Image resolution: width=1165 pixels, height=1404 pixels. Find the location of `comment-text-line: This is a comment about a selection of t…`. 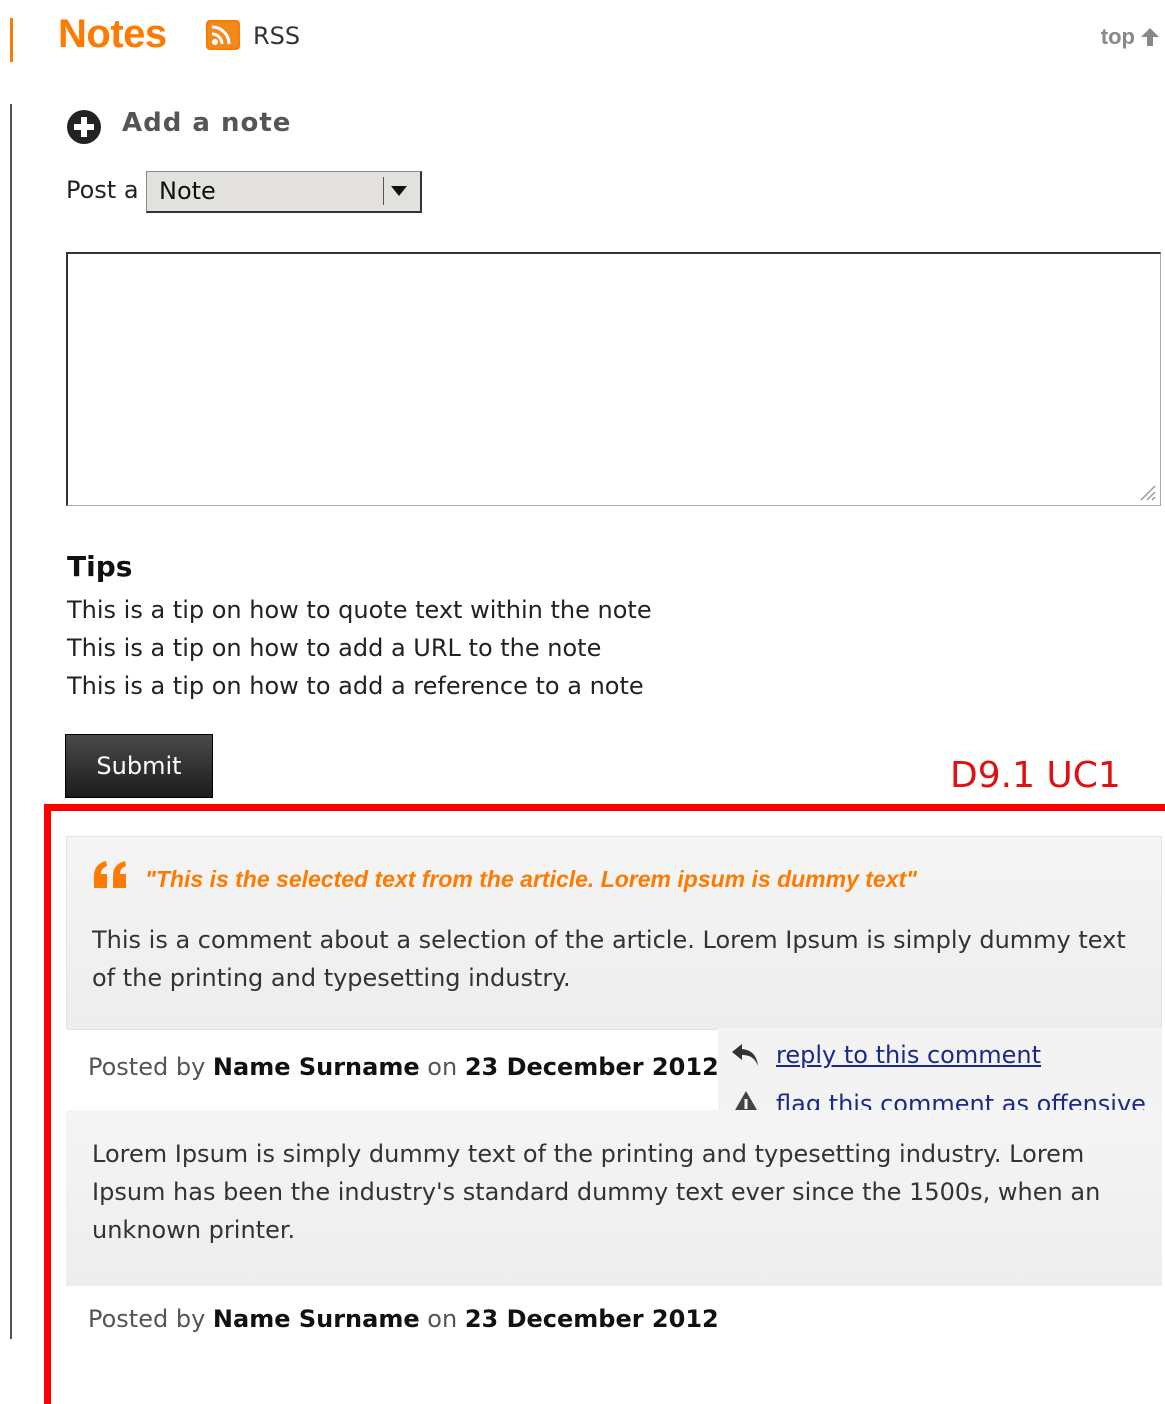

comment-text-line: This is a comment about a selection of t… is located at coordinates (609, 940).